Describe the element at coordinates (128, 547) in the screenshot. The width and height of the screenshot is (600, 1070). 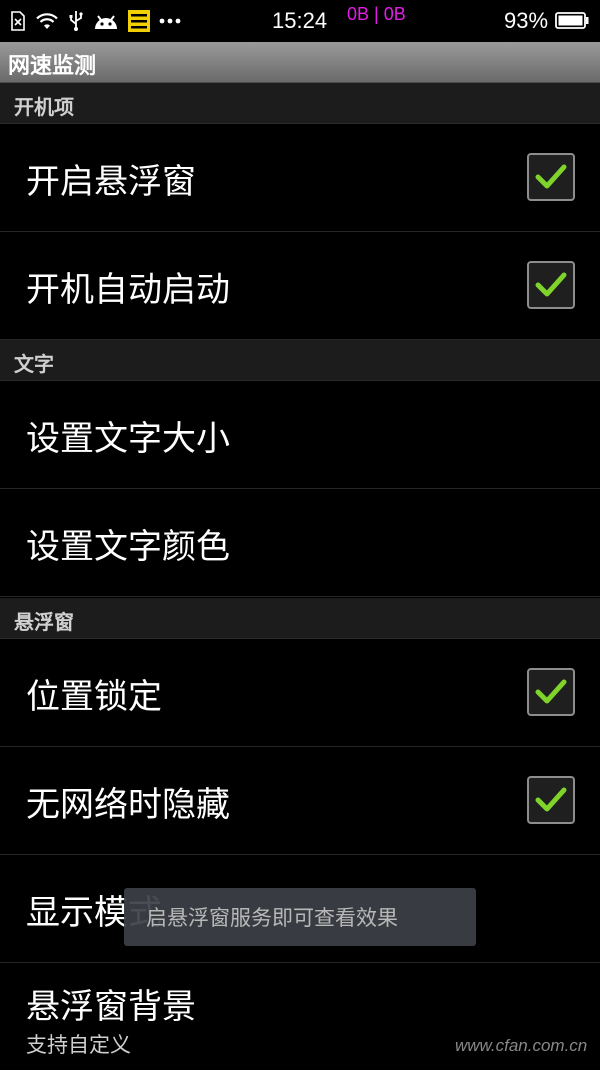
I see `setting-label: 设置文字颜色` at that location.